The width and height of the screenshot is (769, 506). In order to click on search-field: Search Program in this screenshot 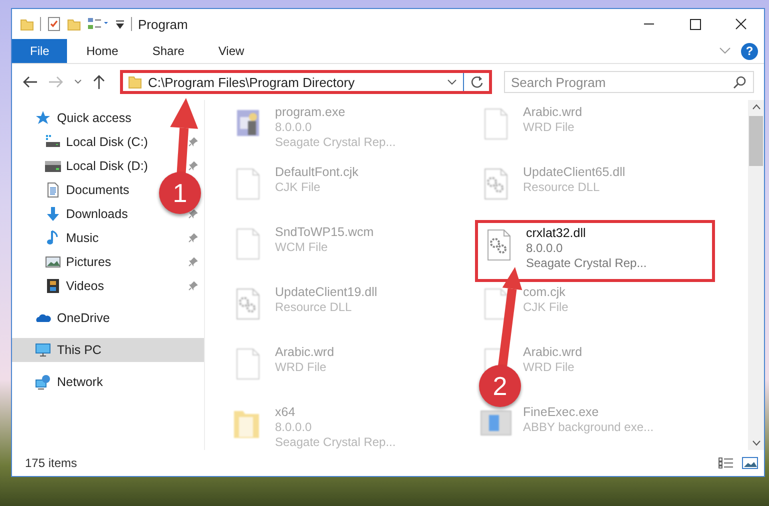, I will do `click(629, 82)`.